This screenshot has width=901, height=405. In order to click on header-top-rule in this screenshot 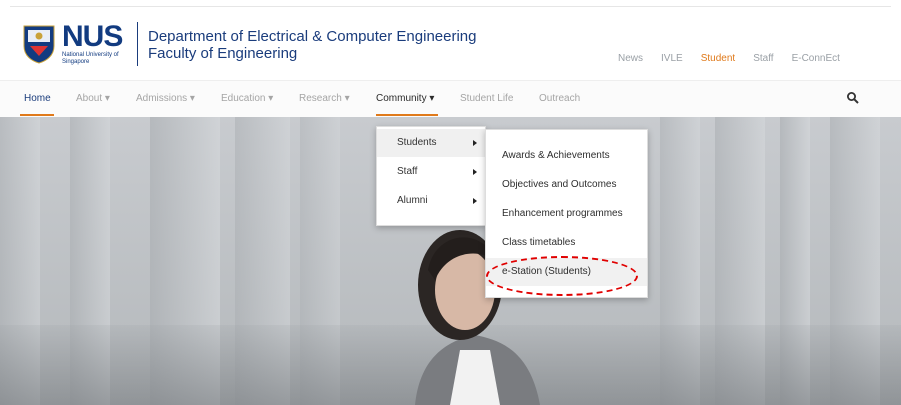, I will do `click(450, 6)`.